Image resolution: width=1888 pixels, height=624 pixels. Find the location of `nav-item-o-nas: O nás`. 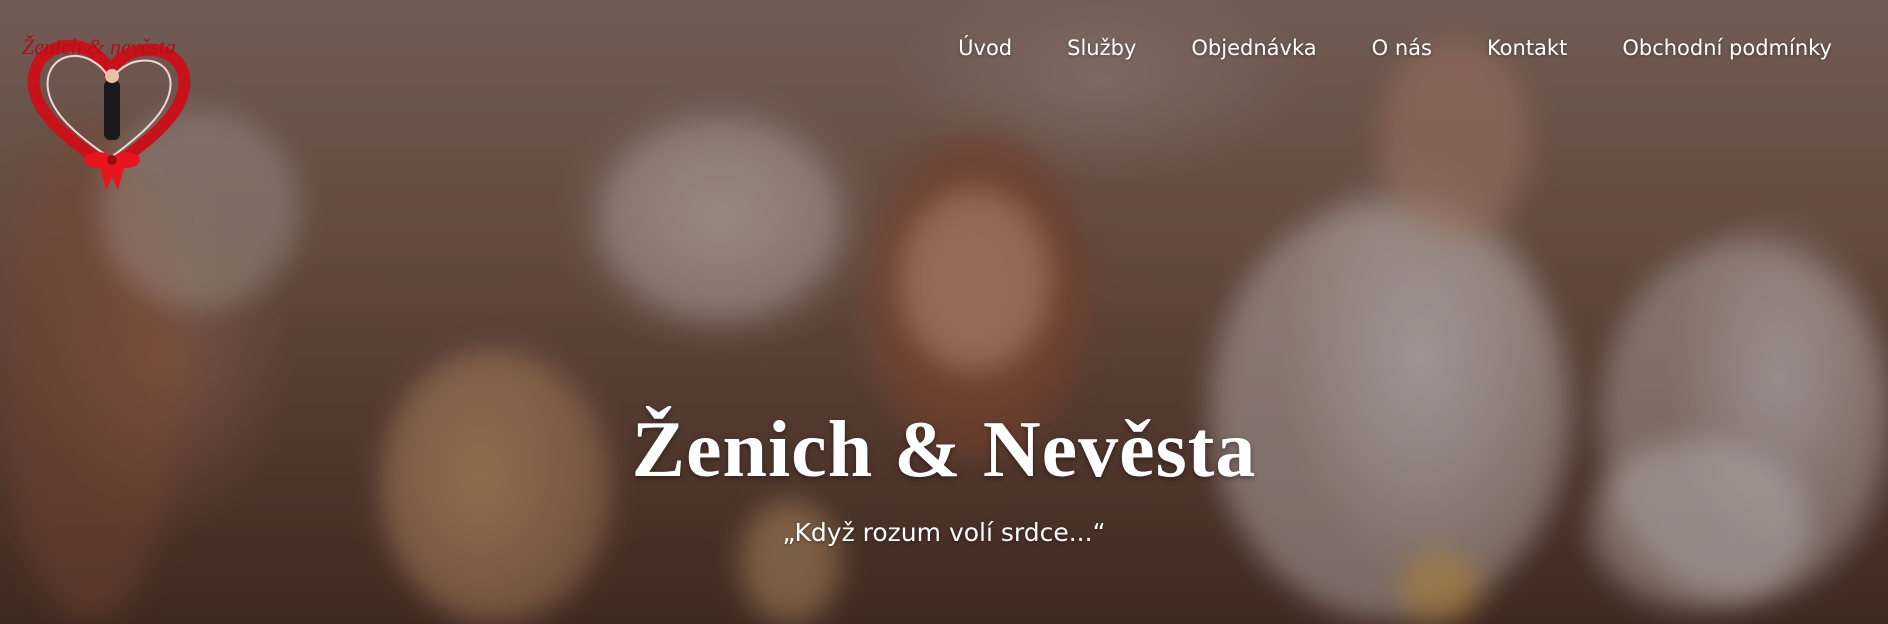

nav-item-o-nas: O nás is located at coordinates (1402, 48).